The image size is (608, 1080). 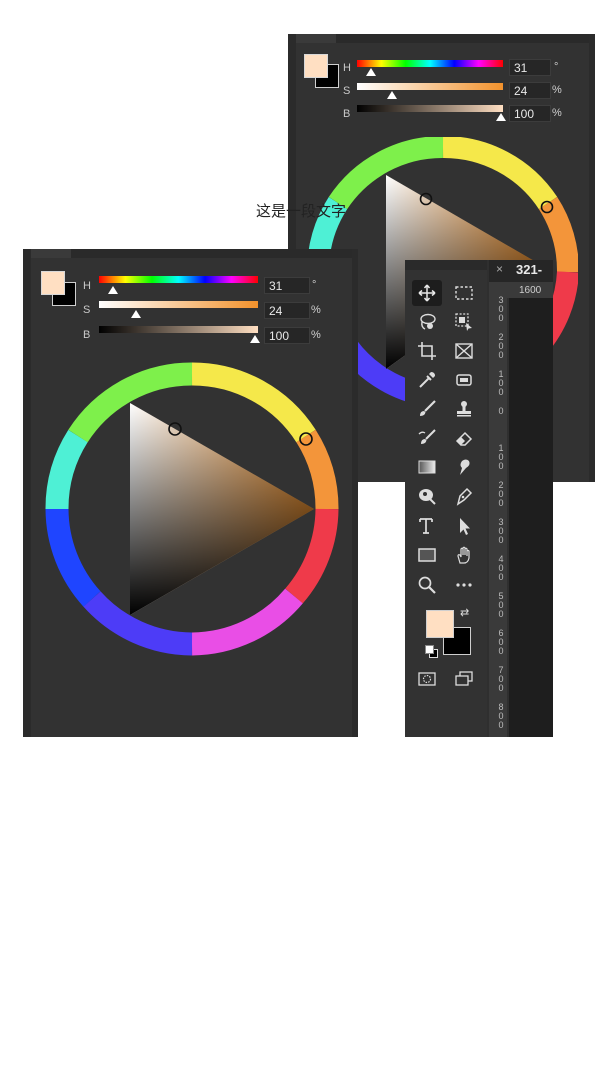 I want to click on more-tools, so click(x=464, y=585).